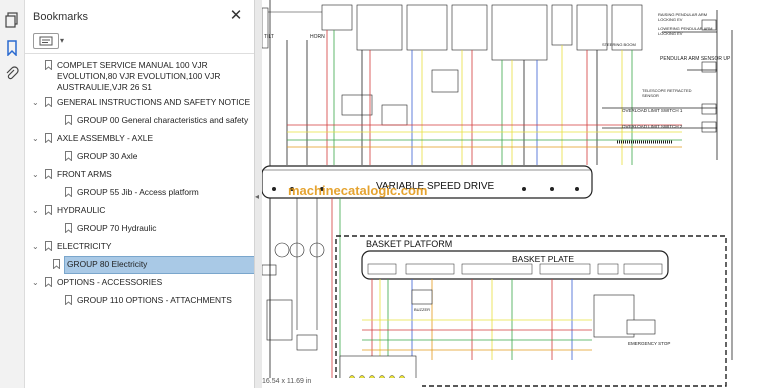 The width and height of the screenshot is (768, 388). I want to click on bookmark-item-axle-assembly: ⌄ AXLE ASSEMBLY - AXLE, so click(139, 140).